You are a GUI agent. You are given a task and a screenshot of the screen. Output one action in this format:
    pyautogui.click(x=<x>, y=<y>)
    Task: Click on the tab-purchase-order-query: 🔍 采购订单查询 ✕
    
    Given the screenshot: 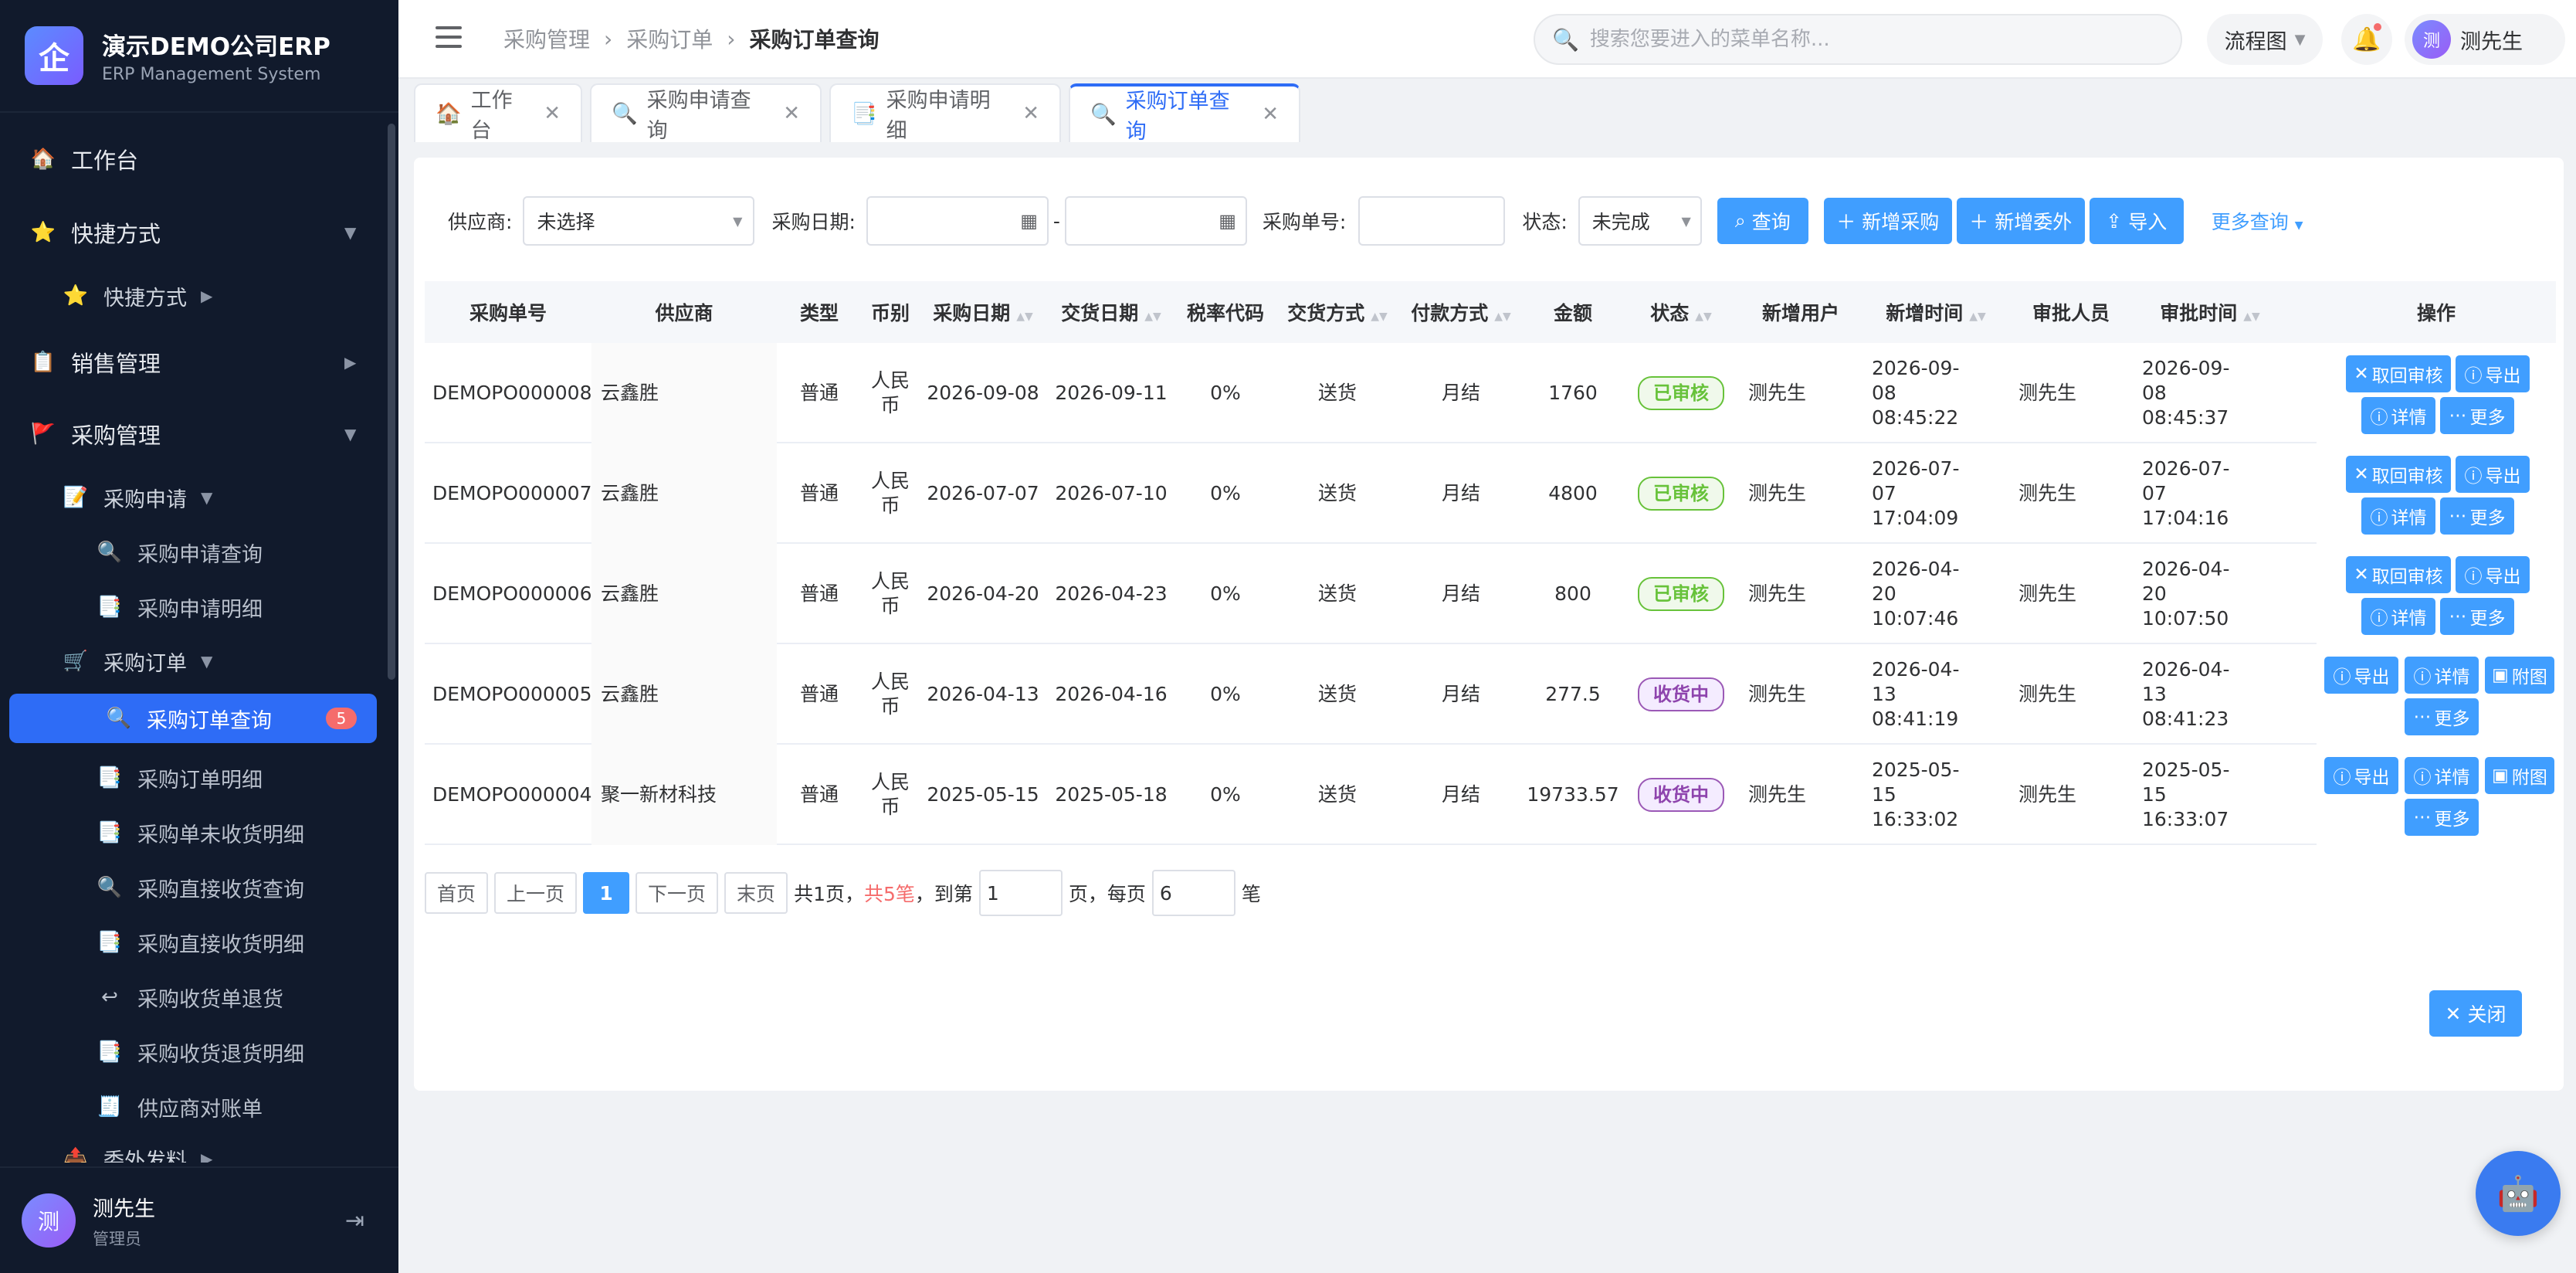 What is the action you would take?
    pyautogui.click(x=1184, y=113)
    